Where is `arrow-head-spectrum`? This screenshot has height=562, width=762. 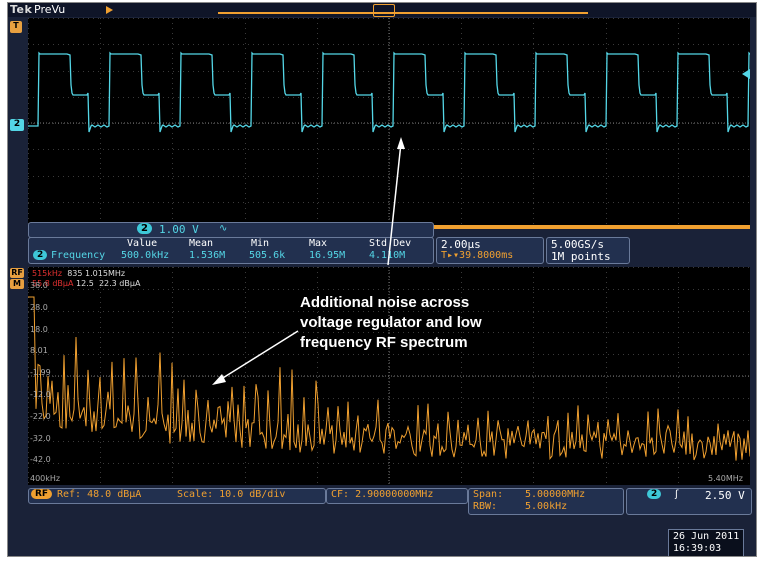 arrow-head-spectrum is located at coordinates (219, 379).